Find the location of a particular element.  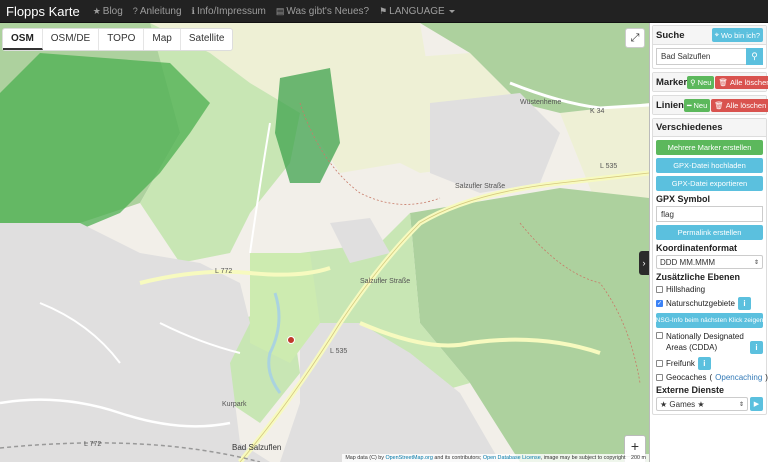

gpx-export-button: GPX-Datei exportieren is located at coordinates (709, 183).